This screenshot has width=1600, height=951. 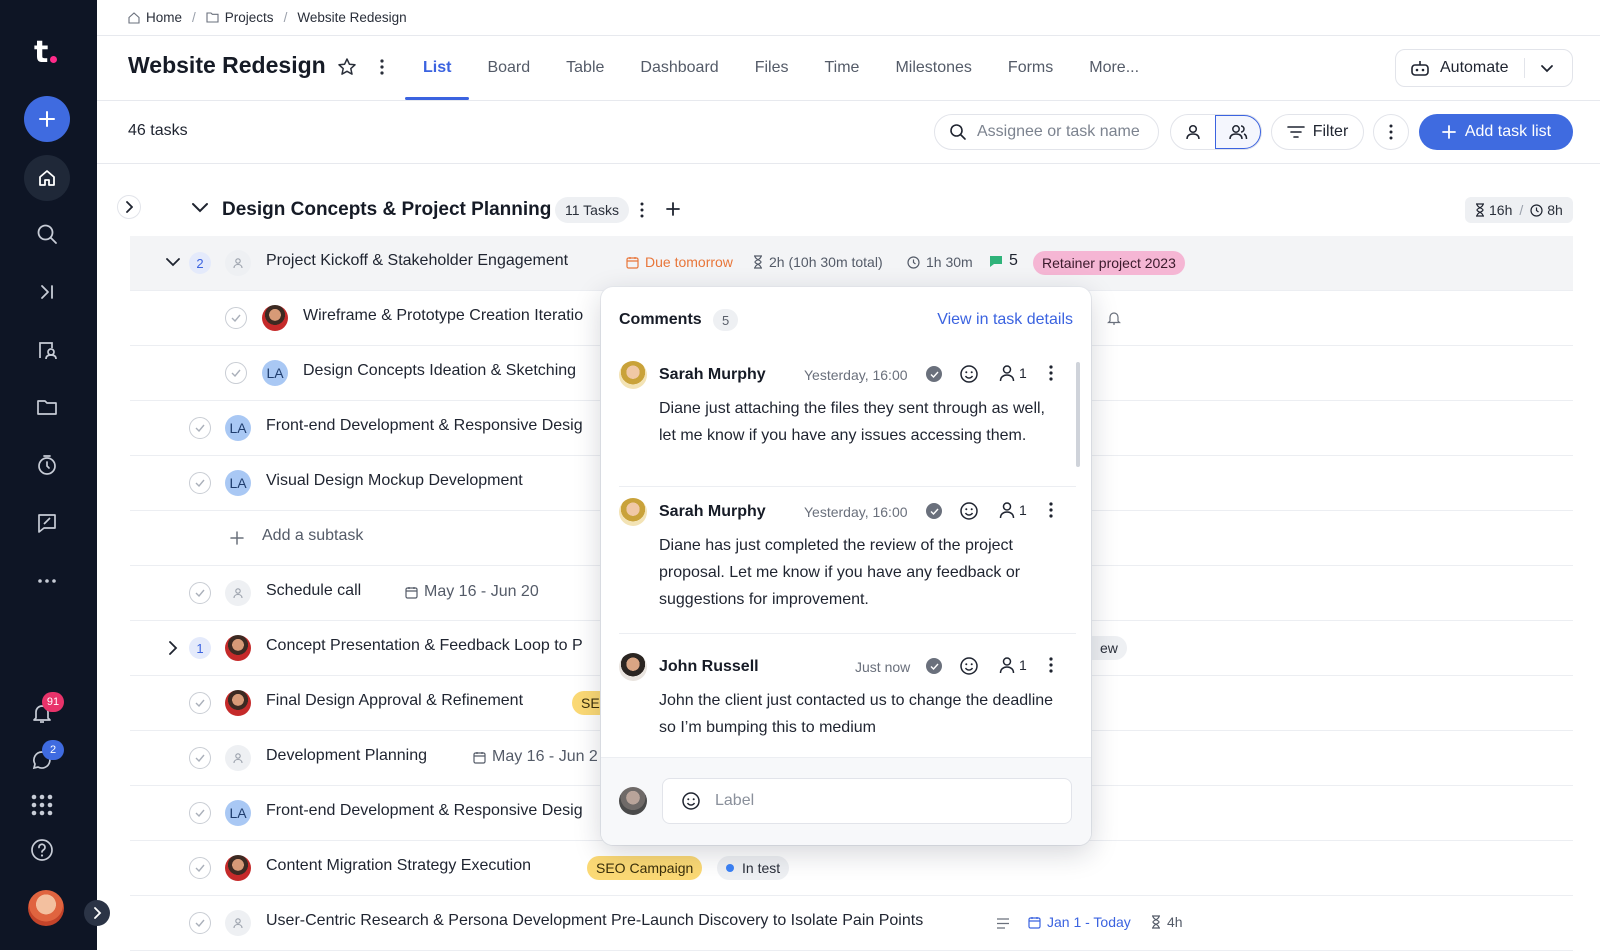 I want to click on comment-count: 5, so click(x=1003, y=261).